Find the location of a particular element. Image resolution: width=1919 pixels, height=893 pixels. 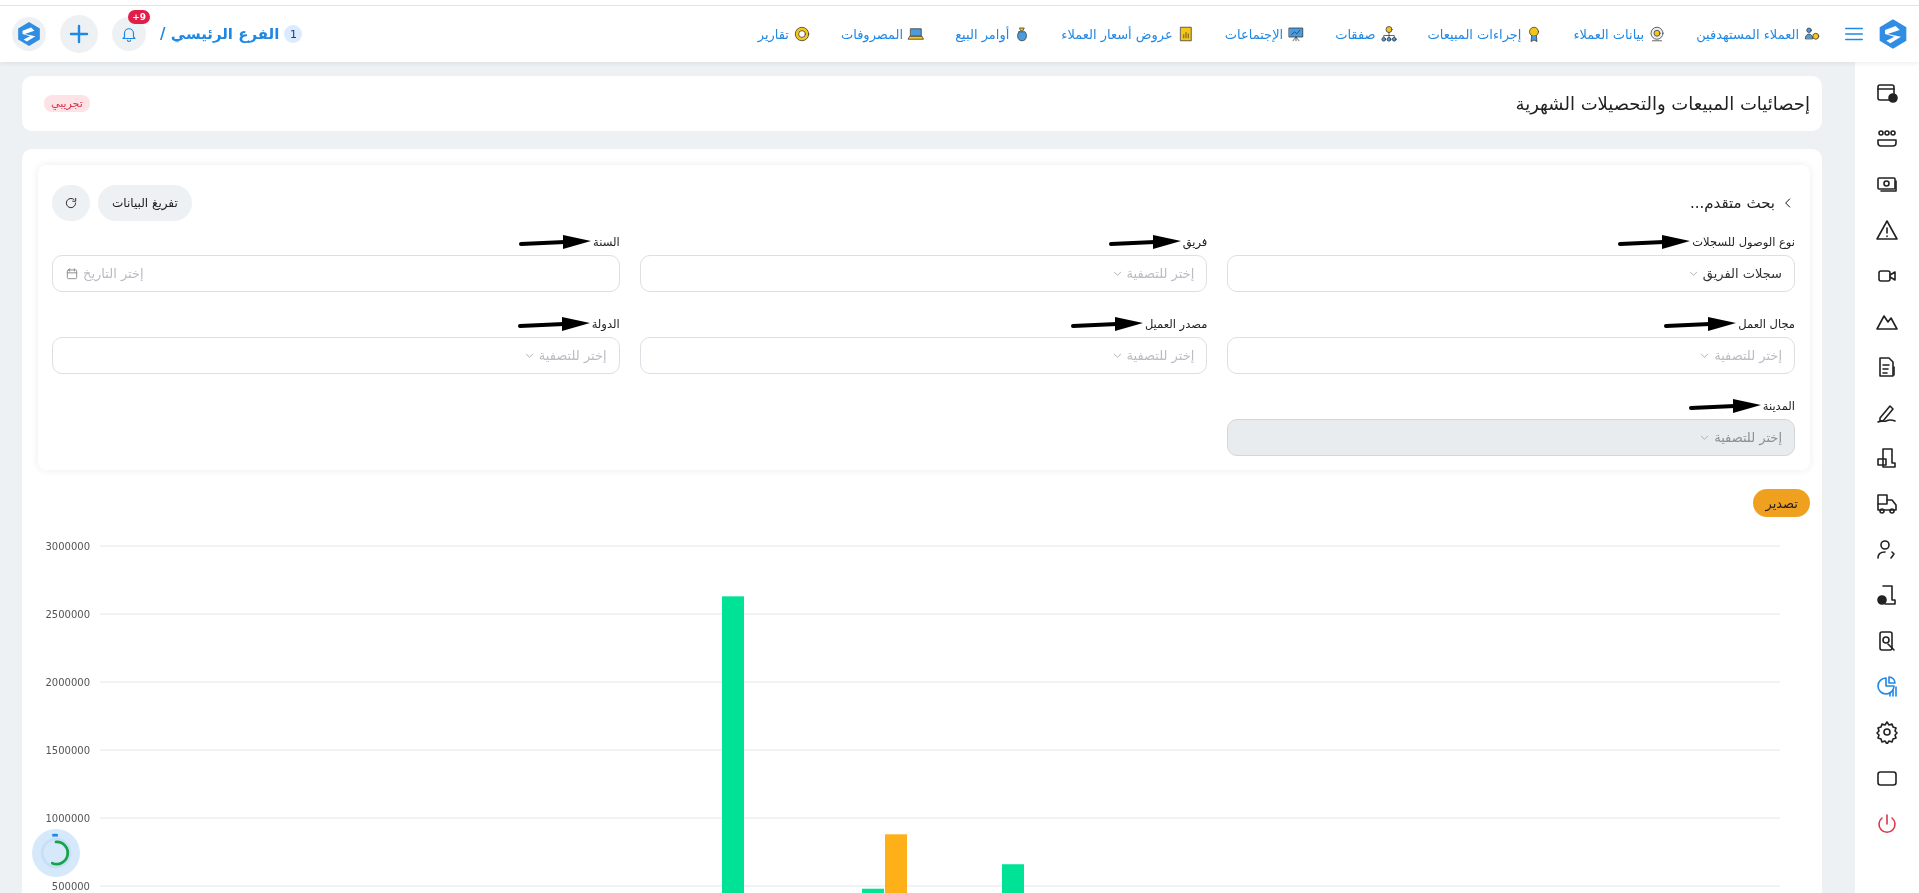

field-label: المدينة is located at coordinates (1778, 406).